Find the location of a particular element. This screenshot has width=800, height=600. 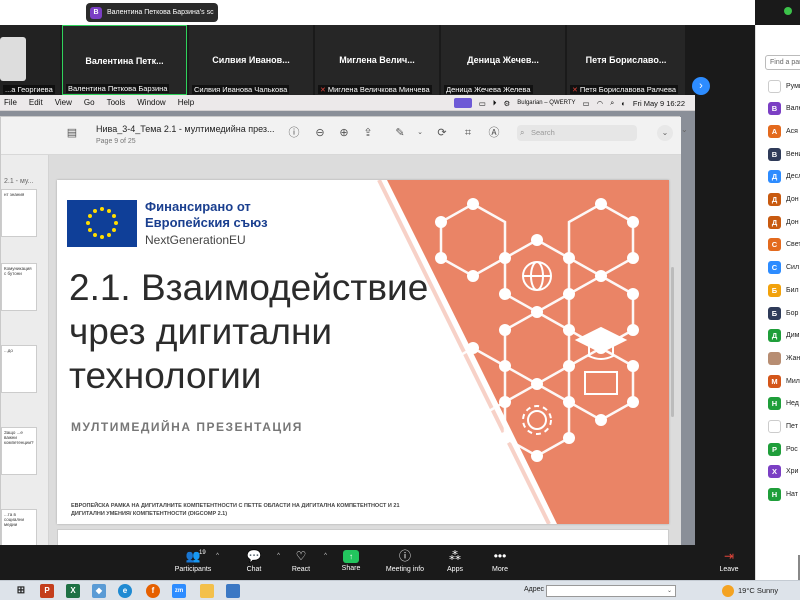

markup-pen-icon: ✎ is located at coordinates (400, 133).